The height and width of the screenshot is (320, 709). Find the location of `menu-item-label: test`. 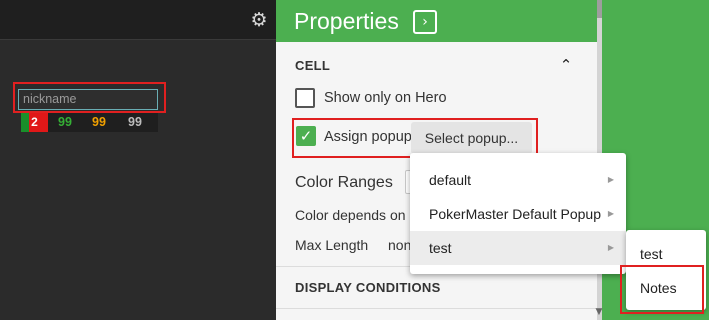

menu-item-label: test is located at coordinates (440, 248).